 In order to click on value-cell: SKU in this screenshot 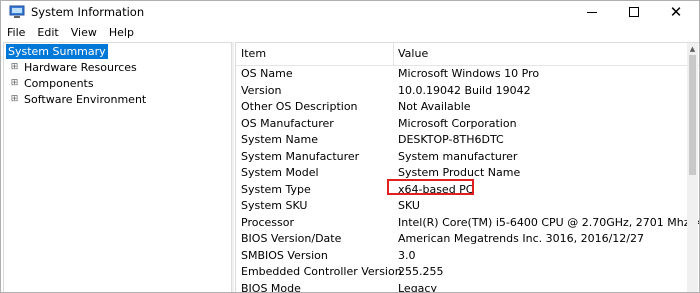, I will do `click(409, 205)`.